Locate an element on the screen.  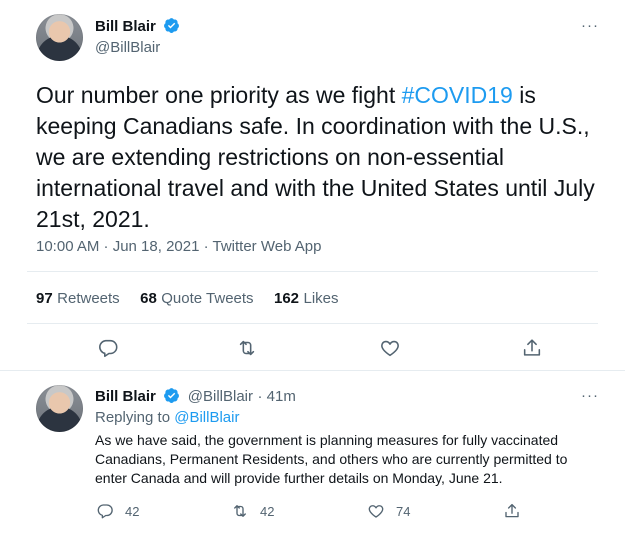
reply-time: · 41m is located at coordinates (276, 396).